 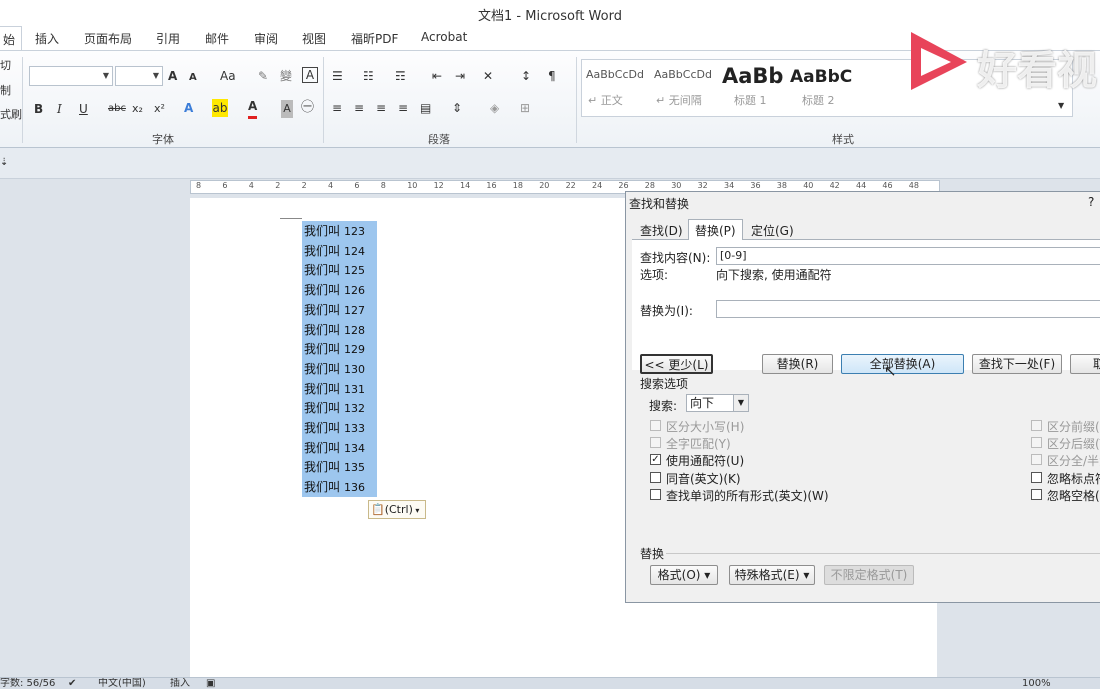 I want to click on document-line: 我们叫 125, so click(x=339, y=270).